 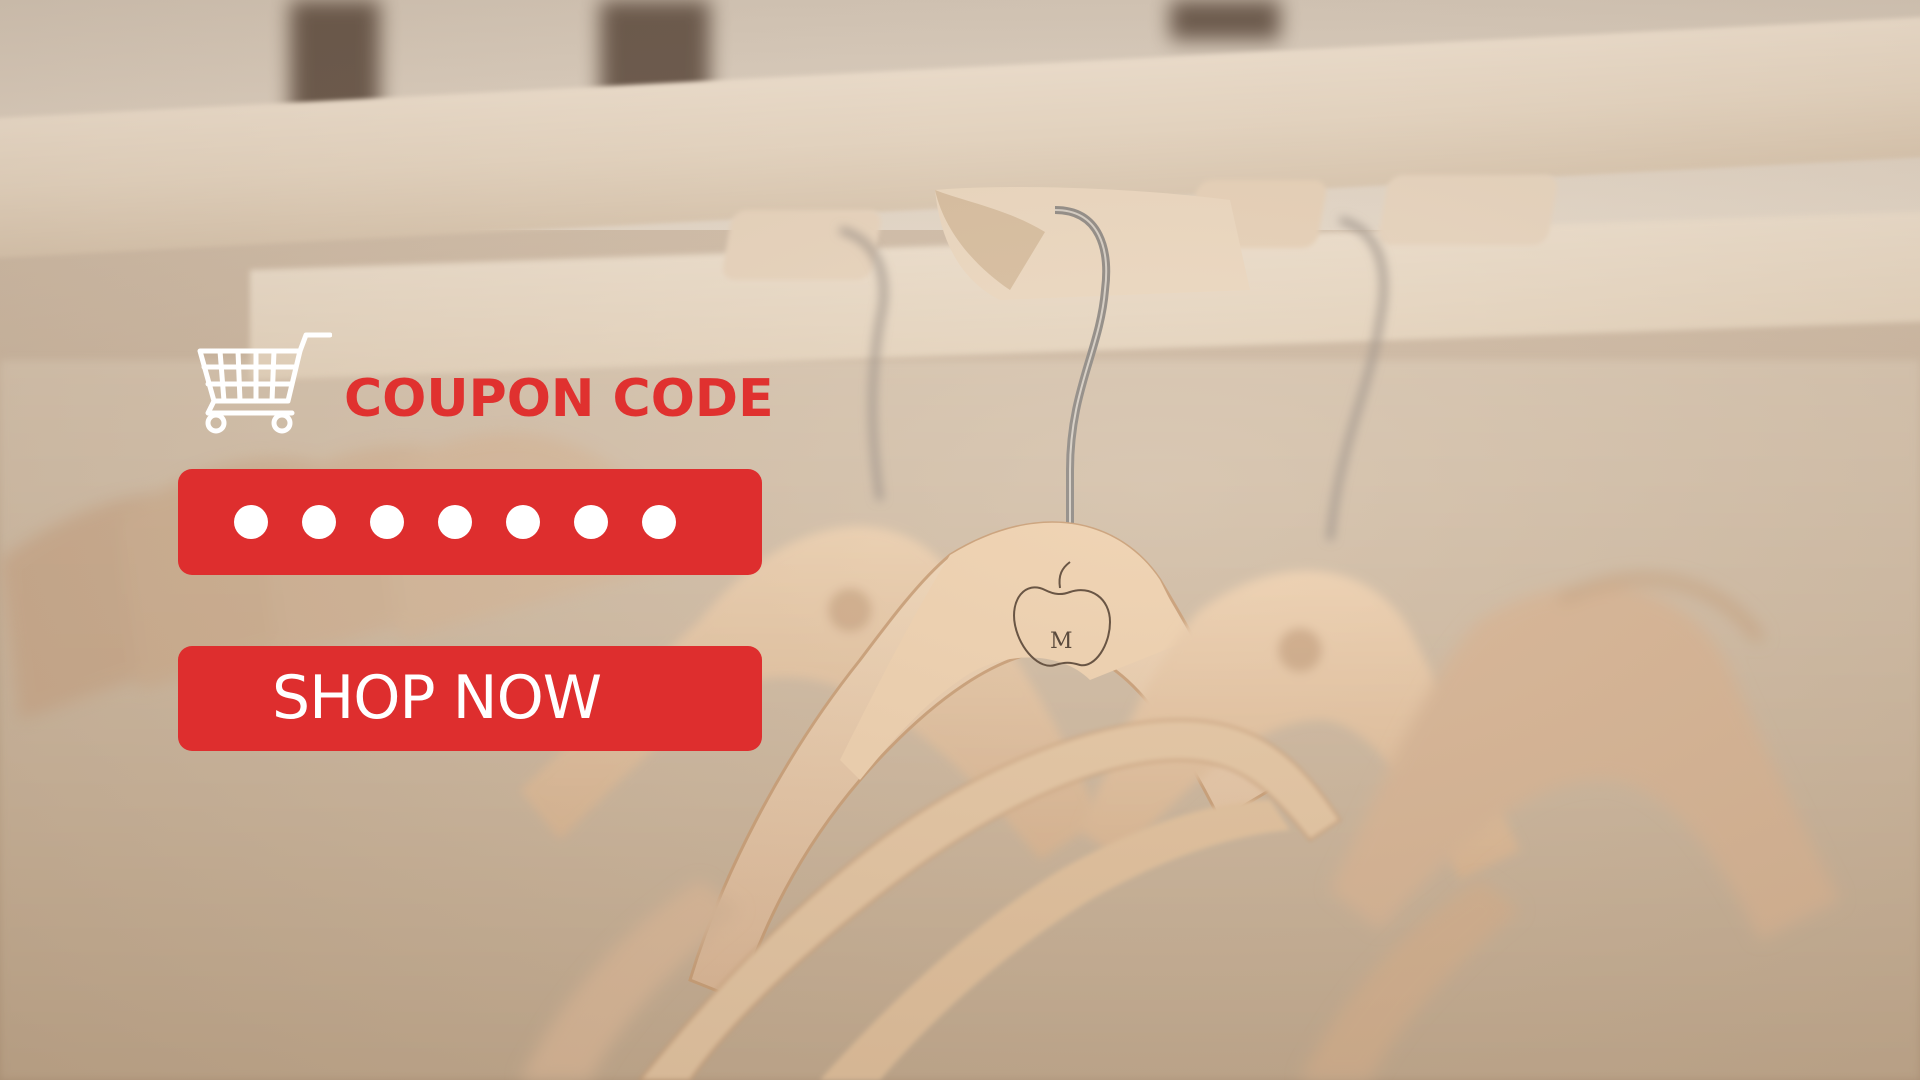 I want to click on coupon-title: COUPON CODE, so click(x=559, y=399).